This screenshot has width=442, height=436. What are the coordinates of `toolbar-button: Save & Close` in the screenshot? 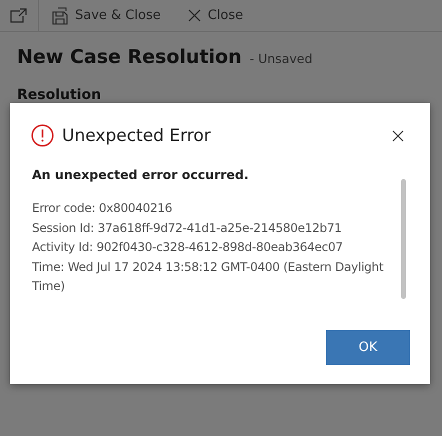 It's located at (107, 15).